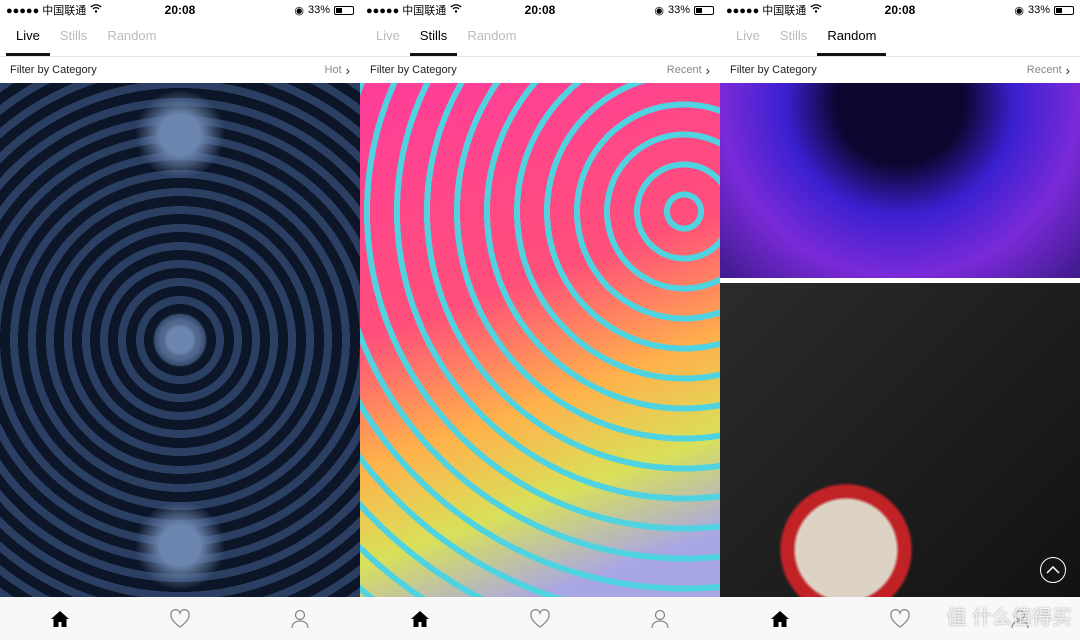 Image resolution: width=1080 pixels, height=640 pixels. What do you see at coordinates (333, 70) in the screenshot?
I see `sort-value: Hot` at bounding box center [333, 70].